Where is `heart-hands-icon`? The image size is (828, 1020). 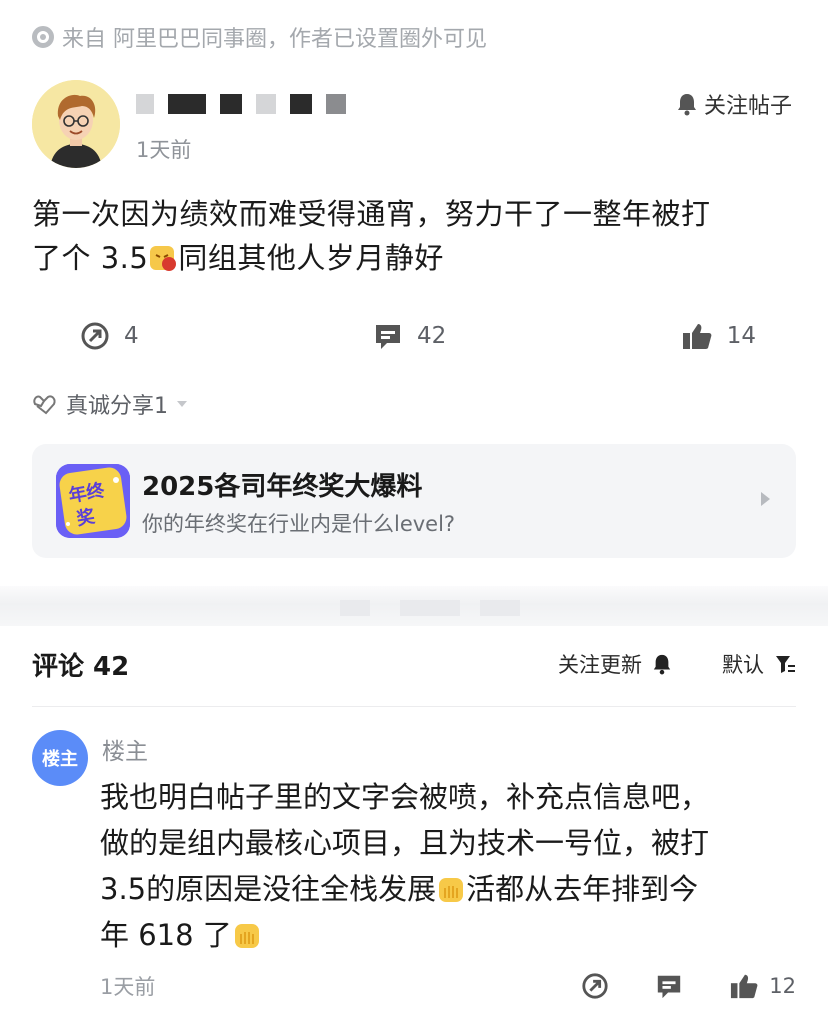
heart-hands-icon is located at coordinates (44, 405).